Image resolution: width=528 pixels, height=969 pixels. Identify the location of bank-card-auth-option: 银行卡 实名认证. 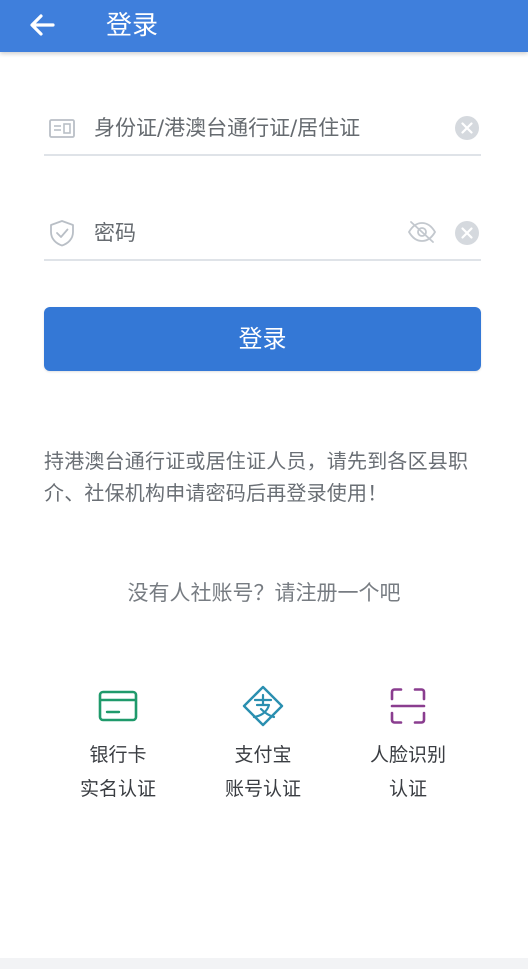
(118, 745).